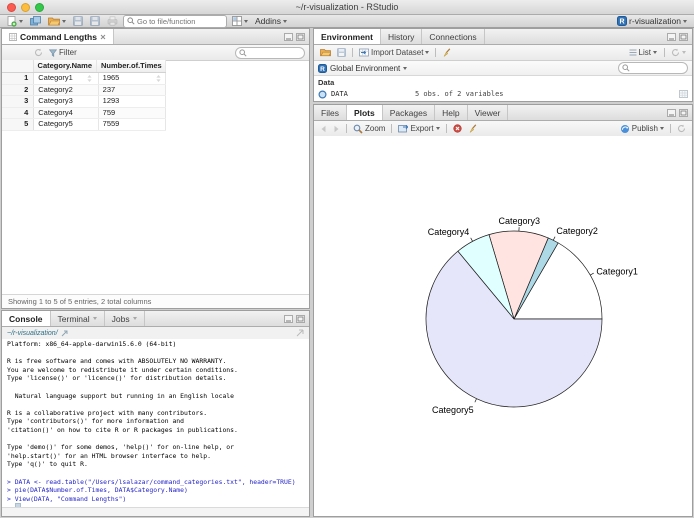  I want to click on environment-object-row: DATA 5 obs. of 2 variables, so click(503, 94).